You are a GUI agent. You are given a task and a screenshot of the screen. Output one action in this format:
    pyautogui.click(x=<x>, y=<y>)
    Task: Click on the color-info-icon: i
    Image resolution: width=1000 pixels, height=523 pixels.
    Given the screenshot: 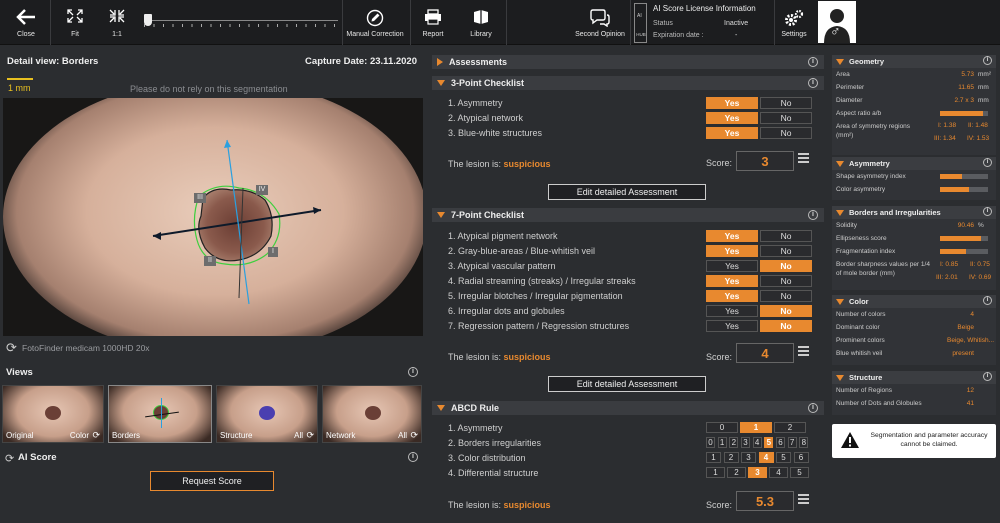 What is the action you would take?
    pyautogui.click(x=987, y=300)
    